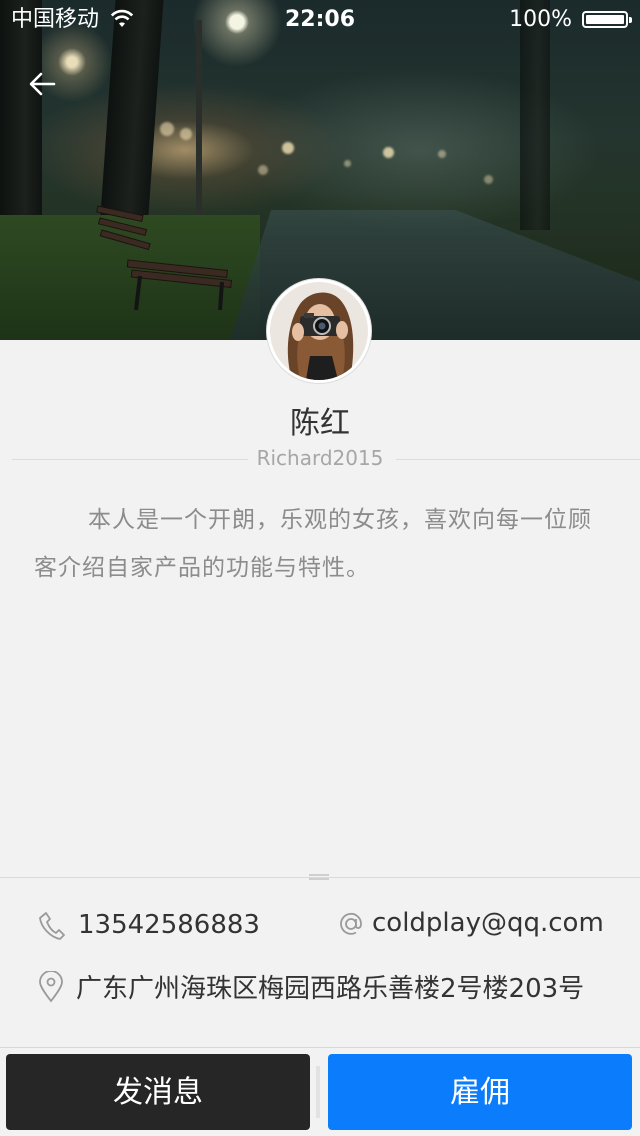 This screenshot has height=1136, width=640. Describe the element at coordinates (607, 19) in the screenshot. I see `battery-icon` at that location.